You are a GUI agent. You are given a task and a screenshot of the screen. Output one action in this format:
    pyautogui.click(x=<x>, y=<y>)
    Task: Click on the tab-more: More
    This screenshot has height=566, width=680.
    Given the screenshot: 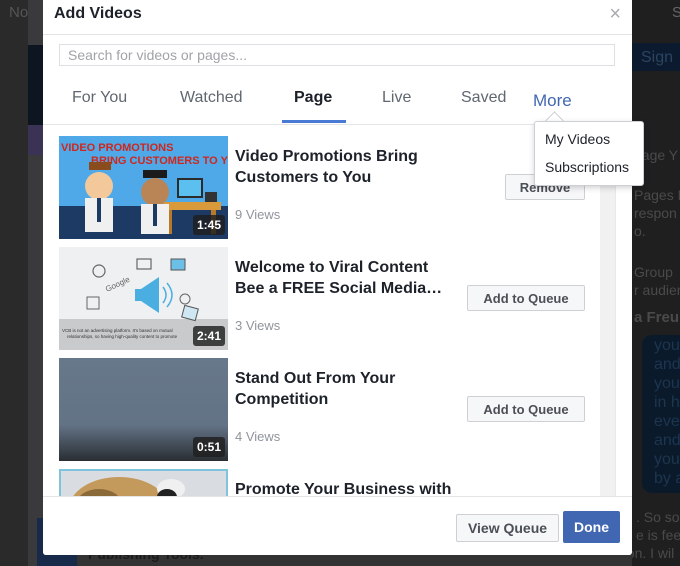 What is the action you would take?
    pyautogui.click(x=552, y=101)
    